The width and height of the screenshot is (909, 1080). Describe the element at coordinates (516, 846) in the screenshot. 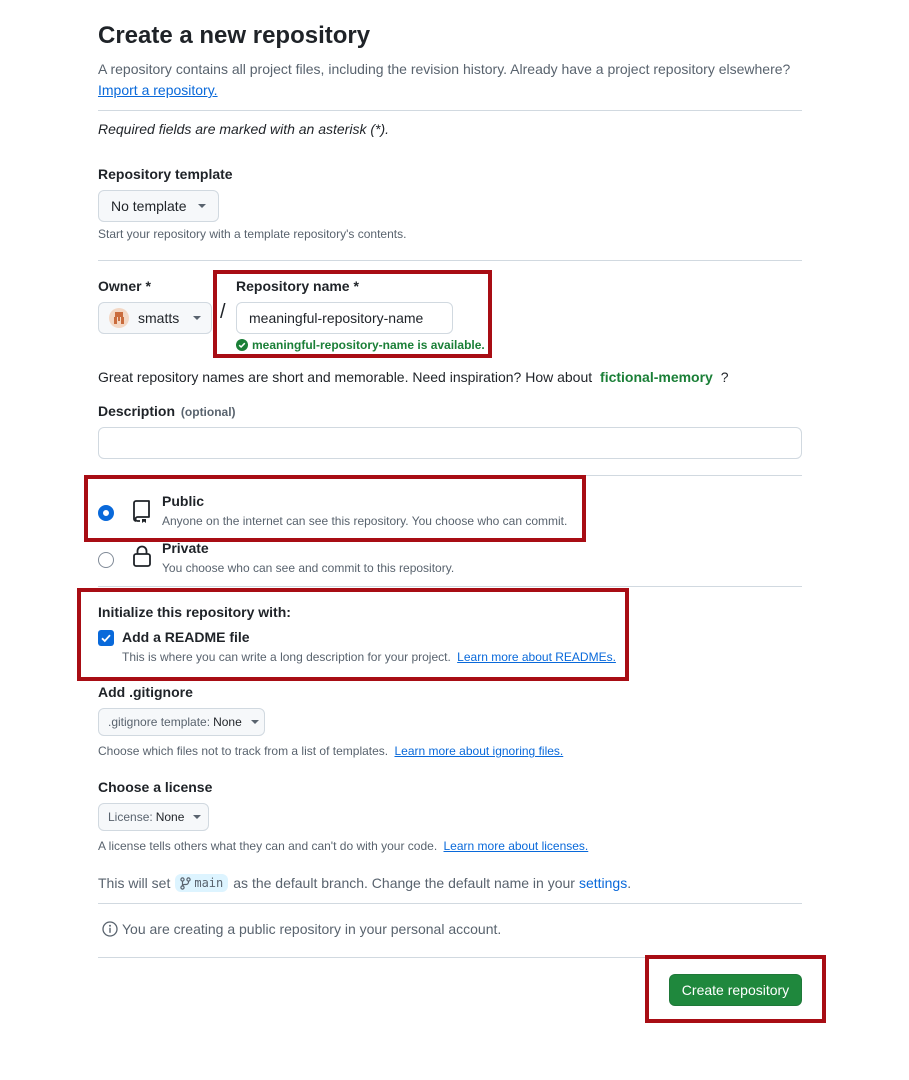

I see `learn-licenses-link: Learn more about licenses.` at that location.